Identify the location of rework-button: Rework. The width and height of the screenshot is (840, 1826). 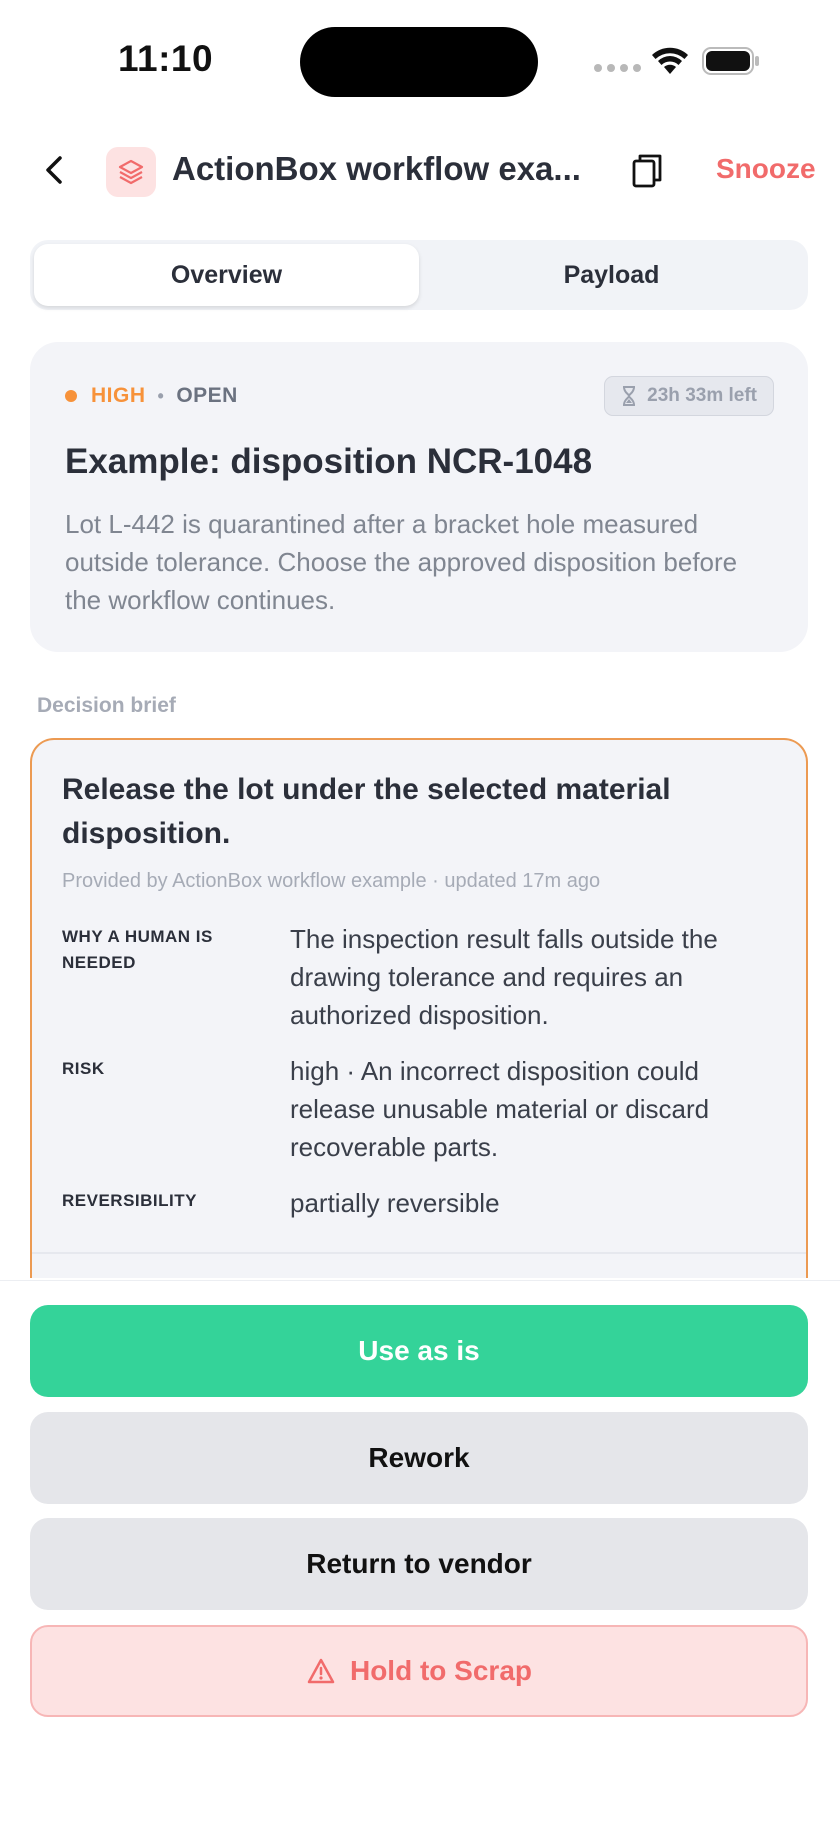
(419, 1458).